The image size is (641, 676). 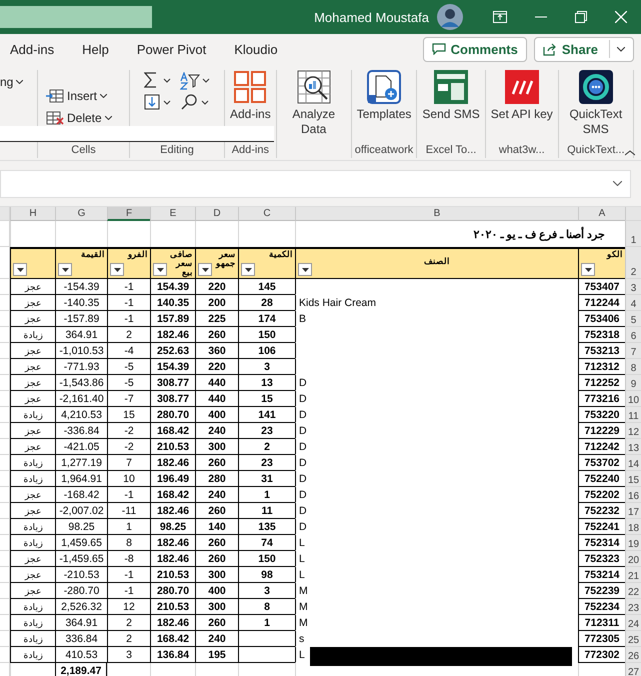 What do you see at coordinates (541, 17) in the screenshot?
I see `minimize-icon` at bounding box center [541, 17].